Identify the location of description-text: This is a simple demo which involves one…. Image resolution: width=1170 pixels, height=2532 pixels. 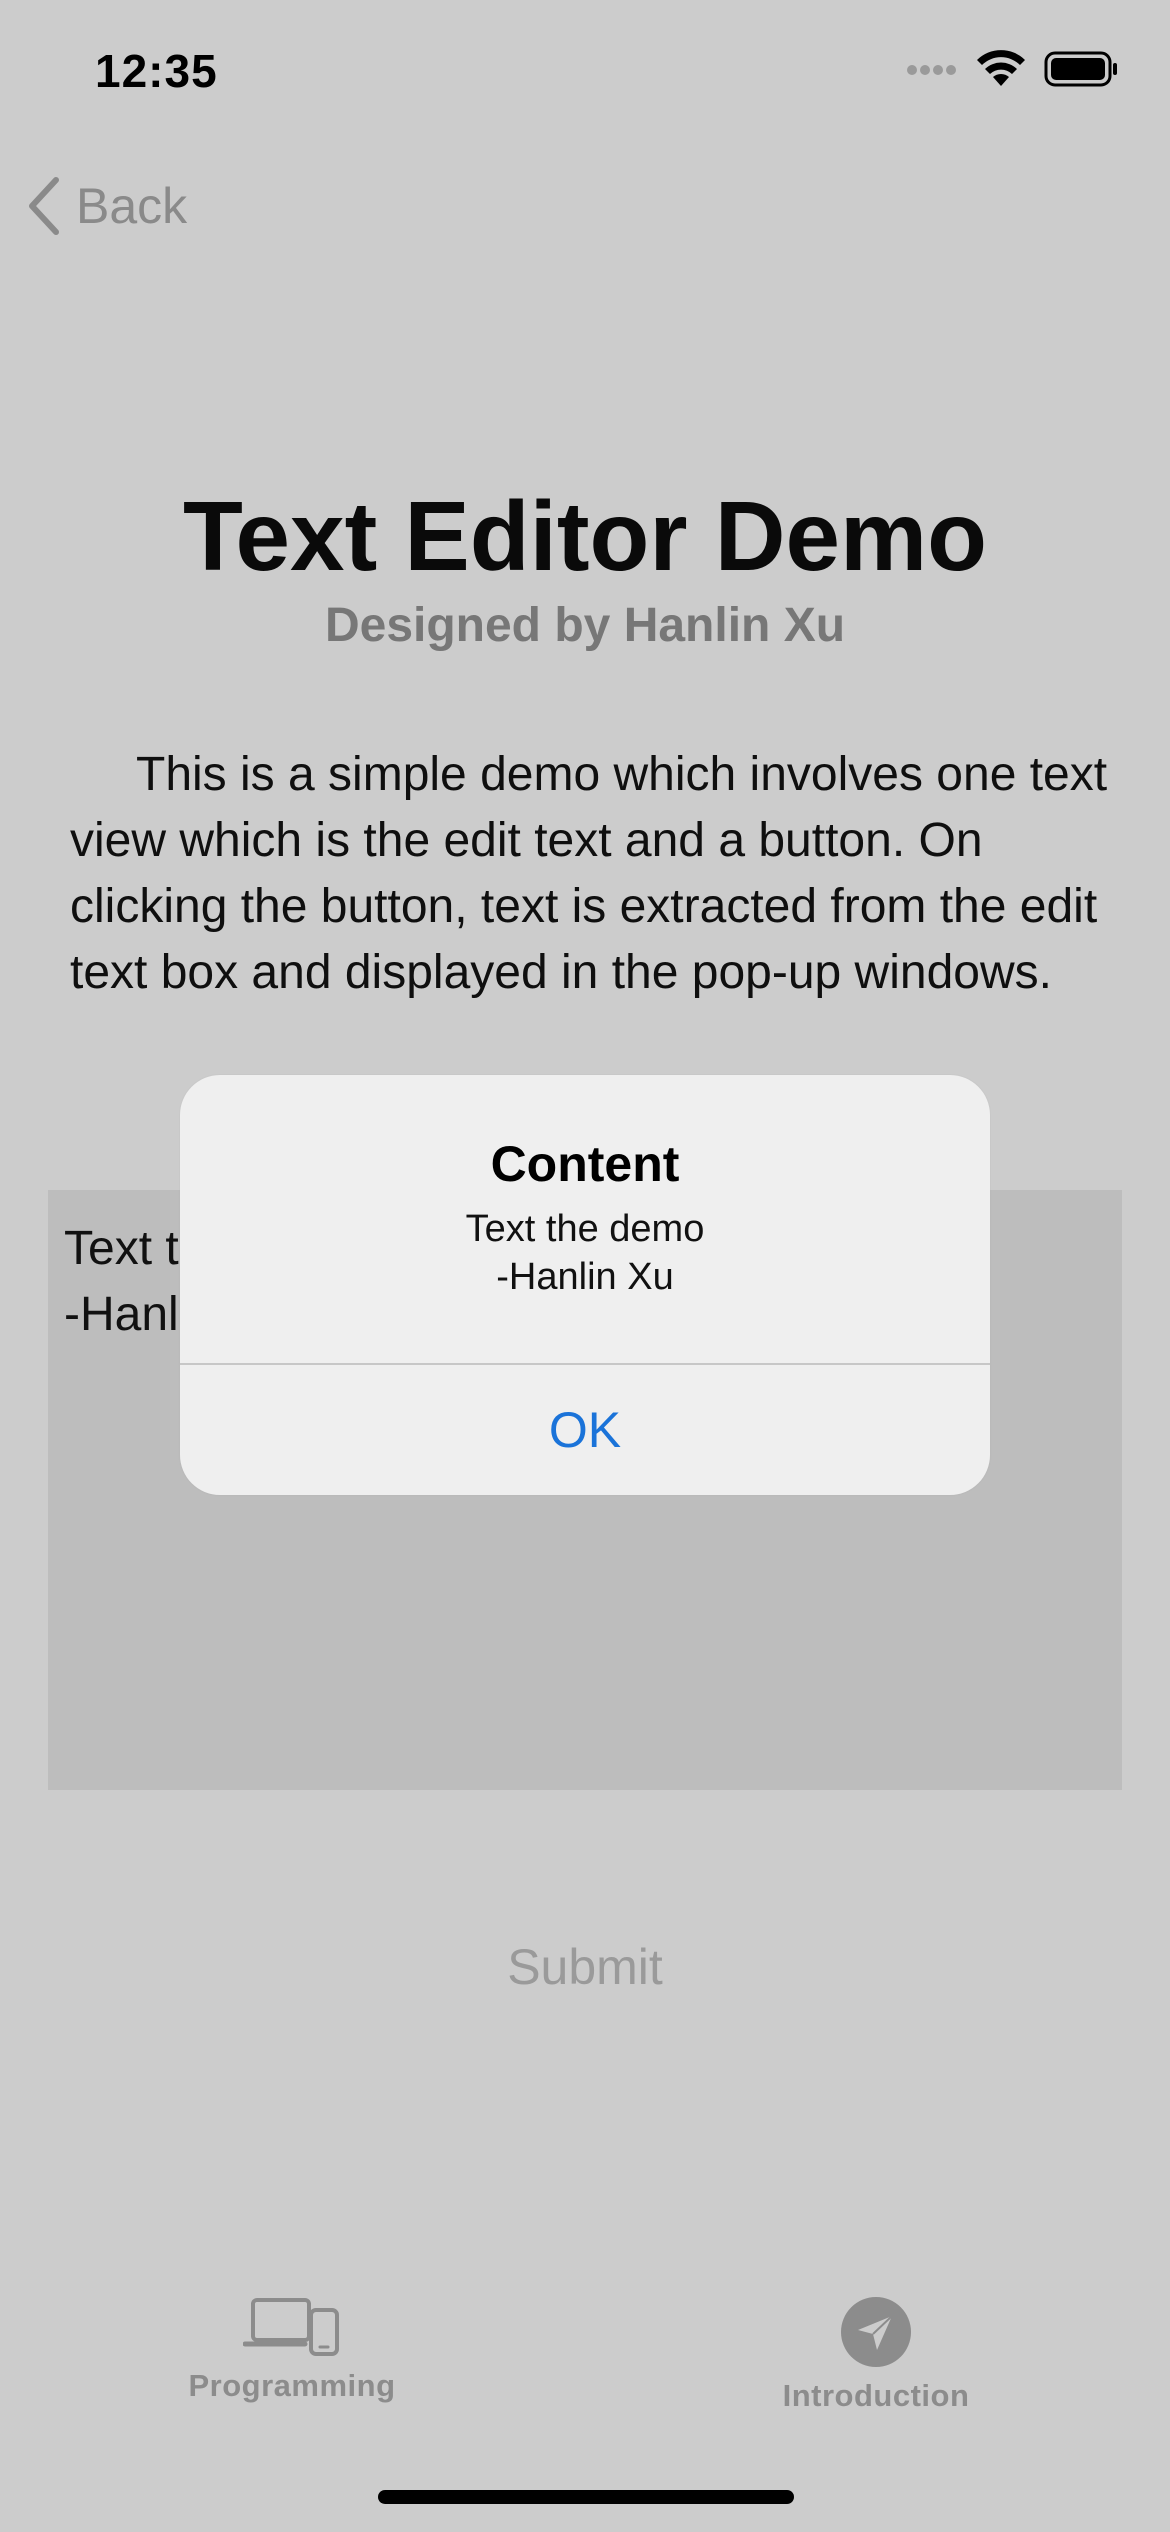
(589, 873).